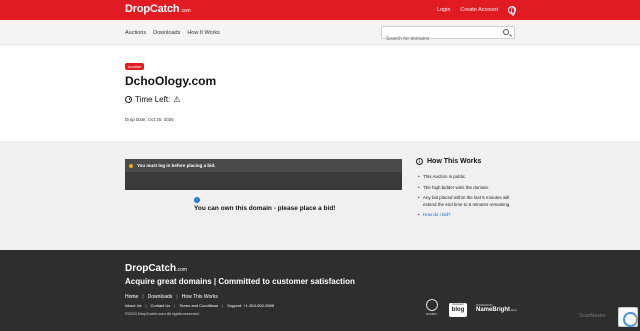 This screenshot has height=331, width=640. What do you see at coordinates (468, 215) in the screenshot?
I see `list-item: How do I bid?` at bounding box center [468, 215].